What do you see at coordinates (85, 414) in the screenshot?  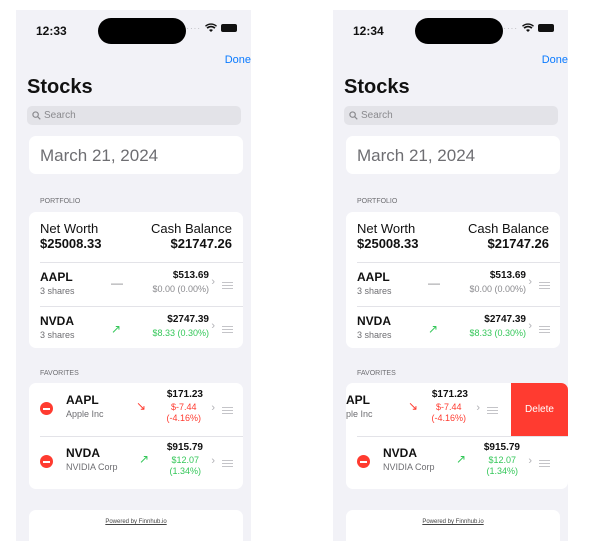 I see `favorite-company: Apple Inc` at bounding box center [85, 414].